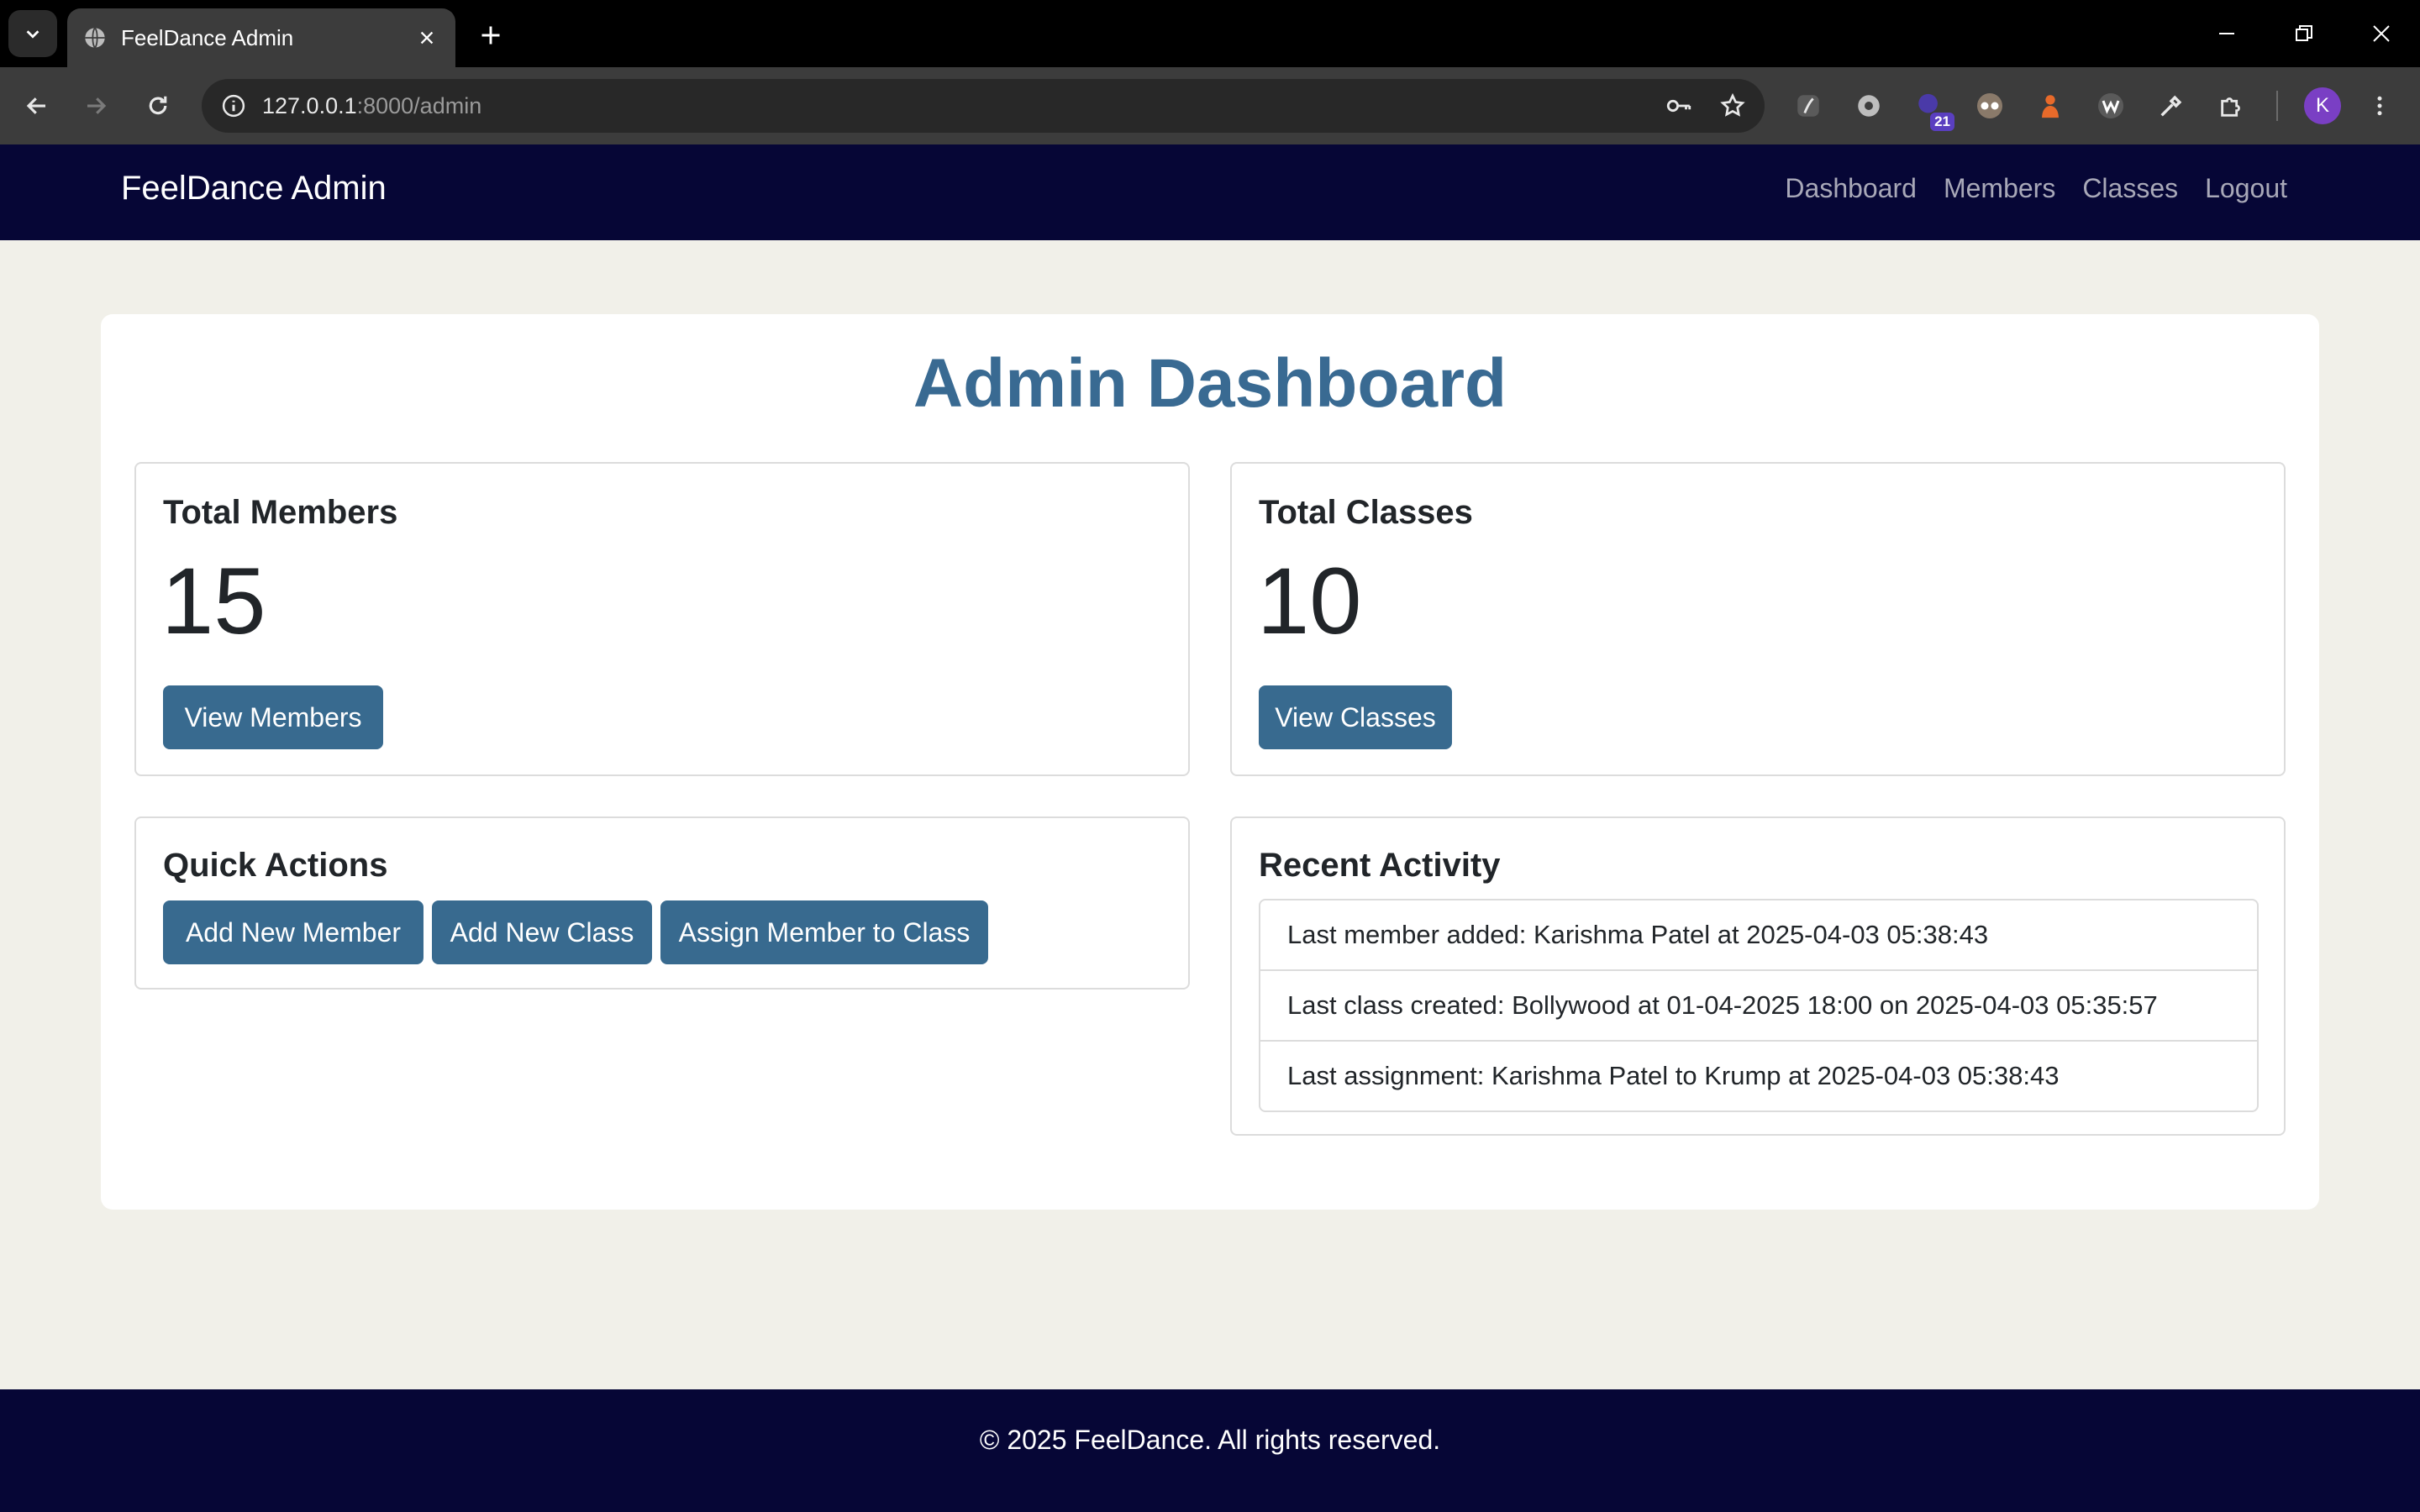  Describe the element at coordinates (960, 106) in the screenshot. I see `url-text: 127.0.0.1:8000/admin` at that location.